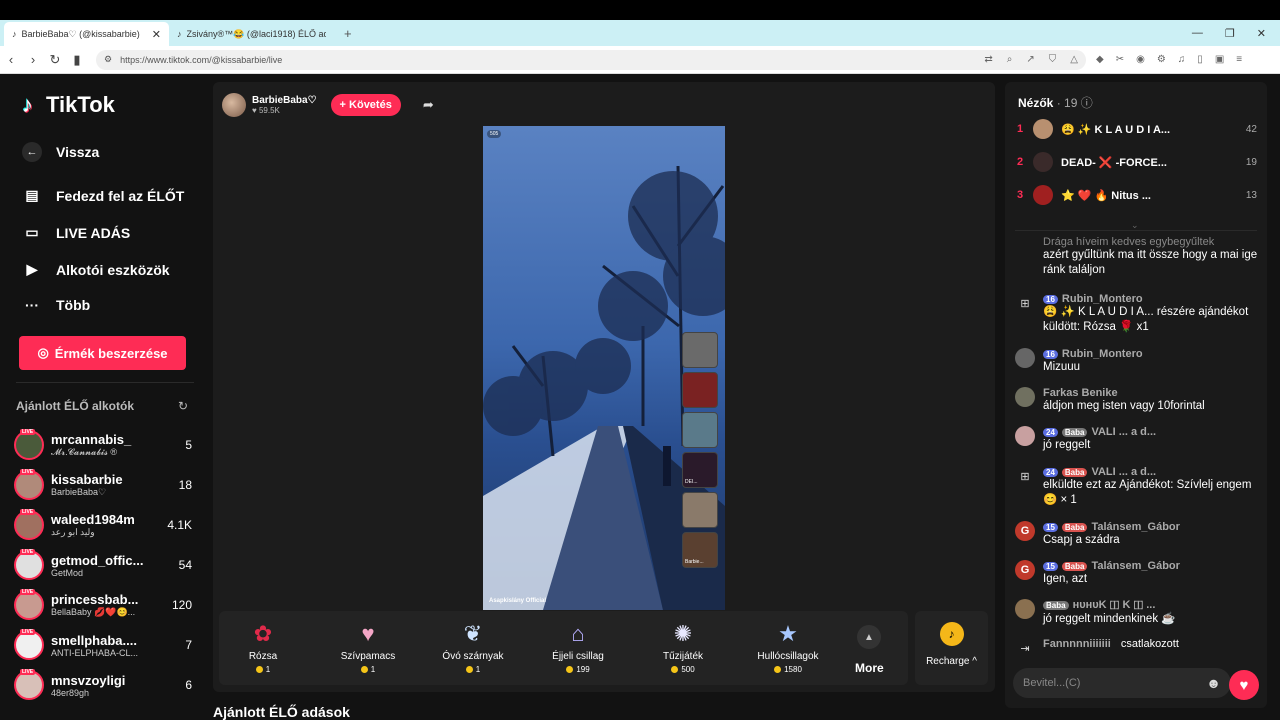 The width and height of the screenshot is (1280, 720). Describe the element at coordinates (1197, 33) in the screenshot. I see `minimize-icon: —` at that location.